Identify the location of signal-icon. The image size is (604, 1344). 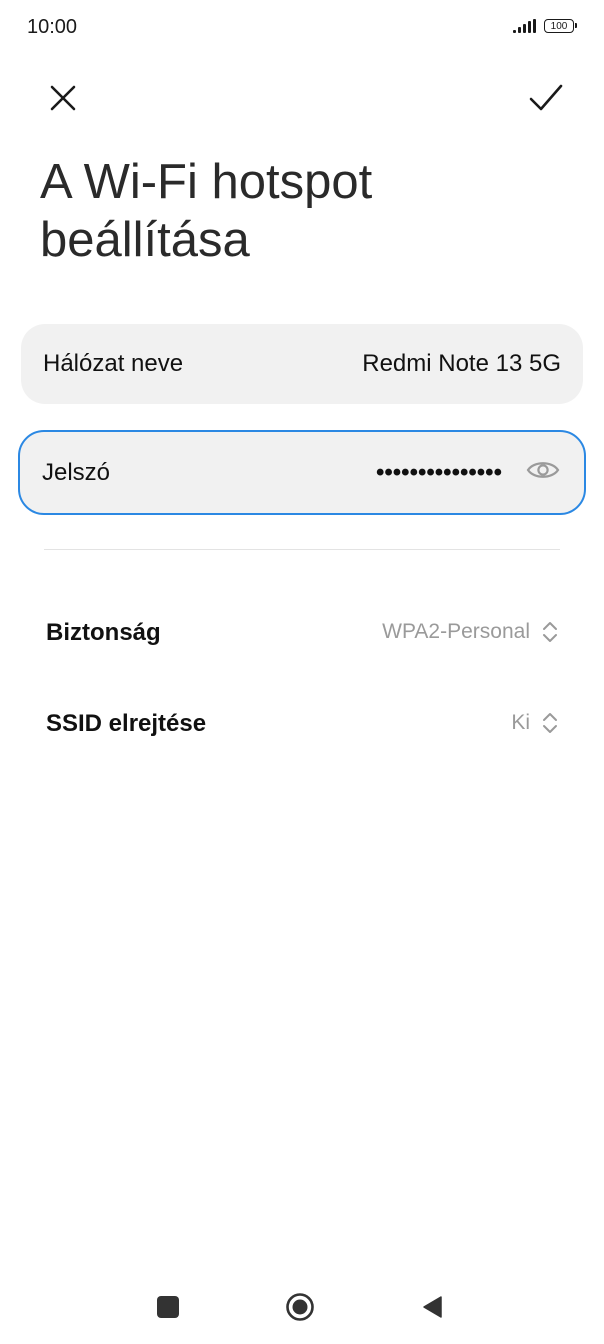
(524, 26).